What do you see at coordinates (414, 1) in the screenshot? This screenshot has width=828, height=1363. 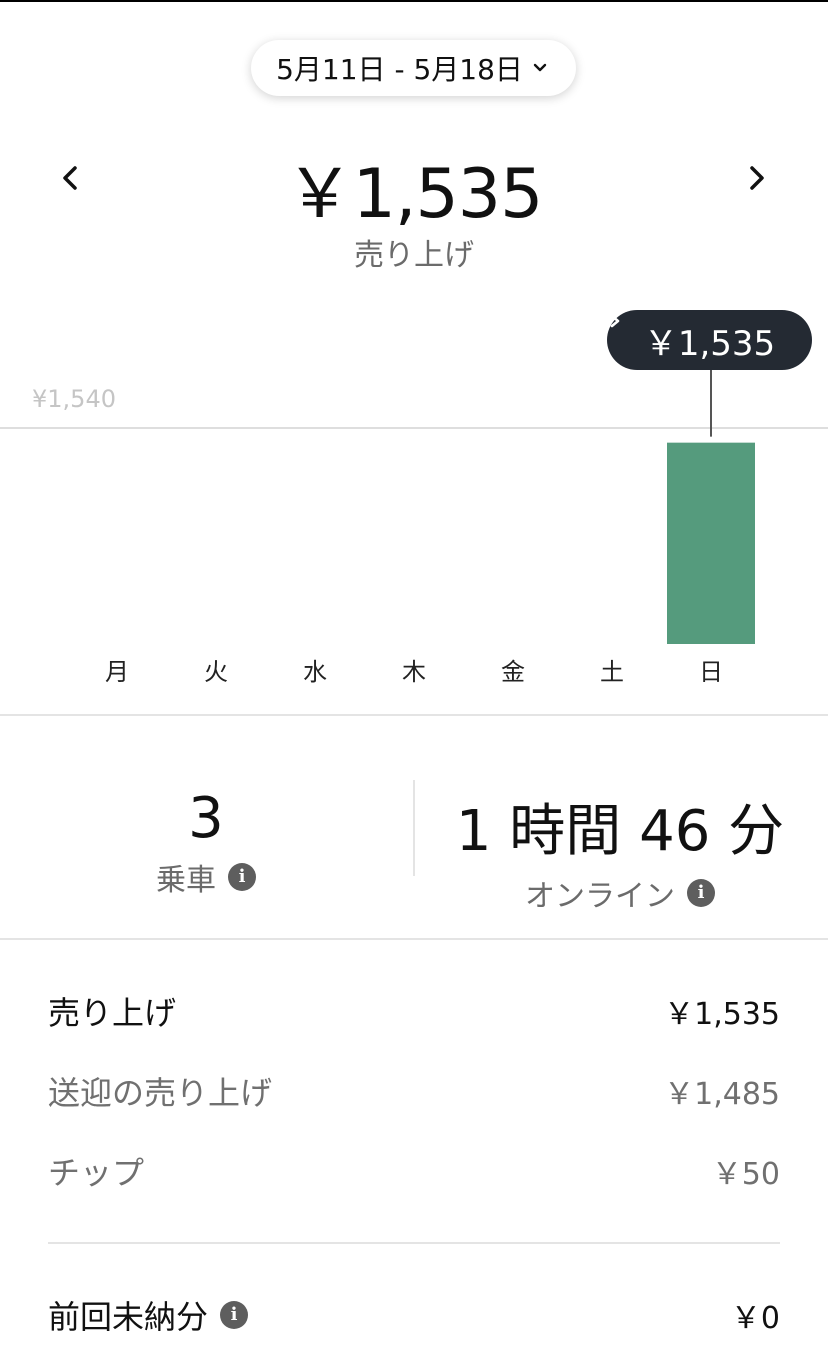 I see `top-border` at bounding box center [414, 1].